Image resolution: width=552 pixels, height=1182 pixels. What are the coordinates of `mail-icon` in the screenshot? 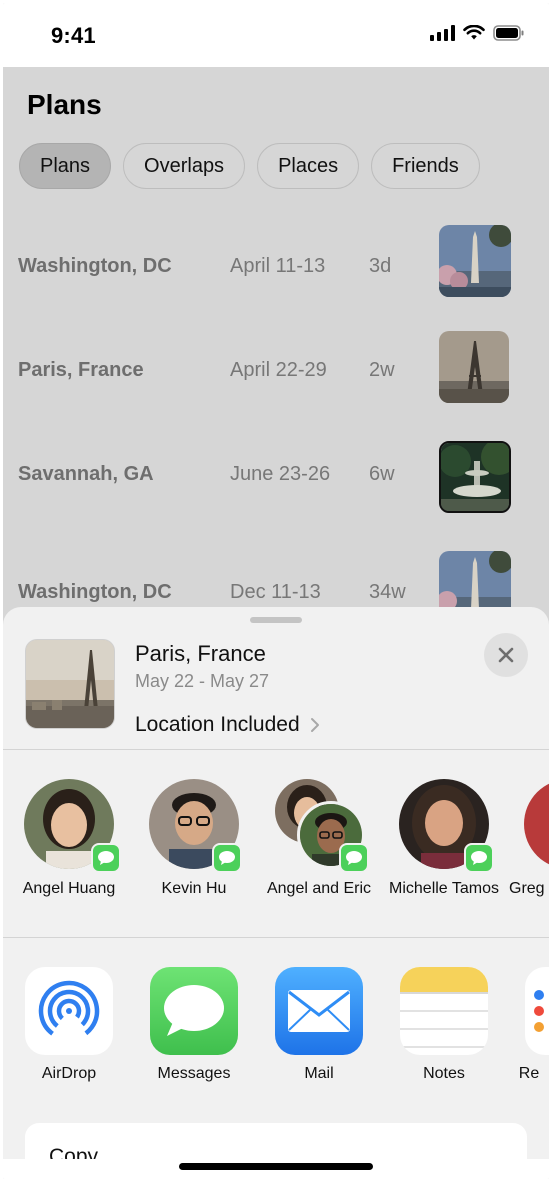 It's located at (319, 1011).